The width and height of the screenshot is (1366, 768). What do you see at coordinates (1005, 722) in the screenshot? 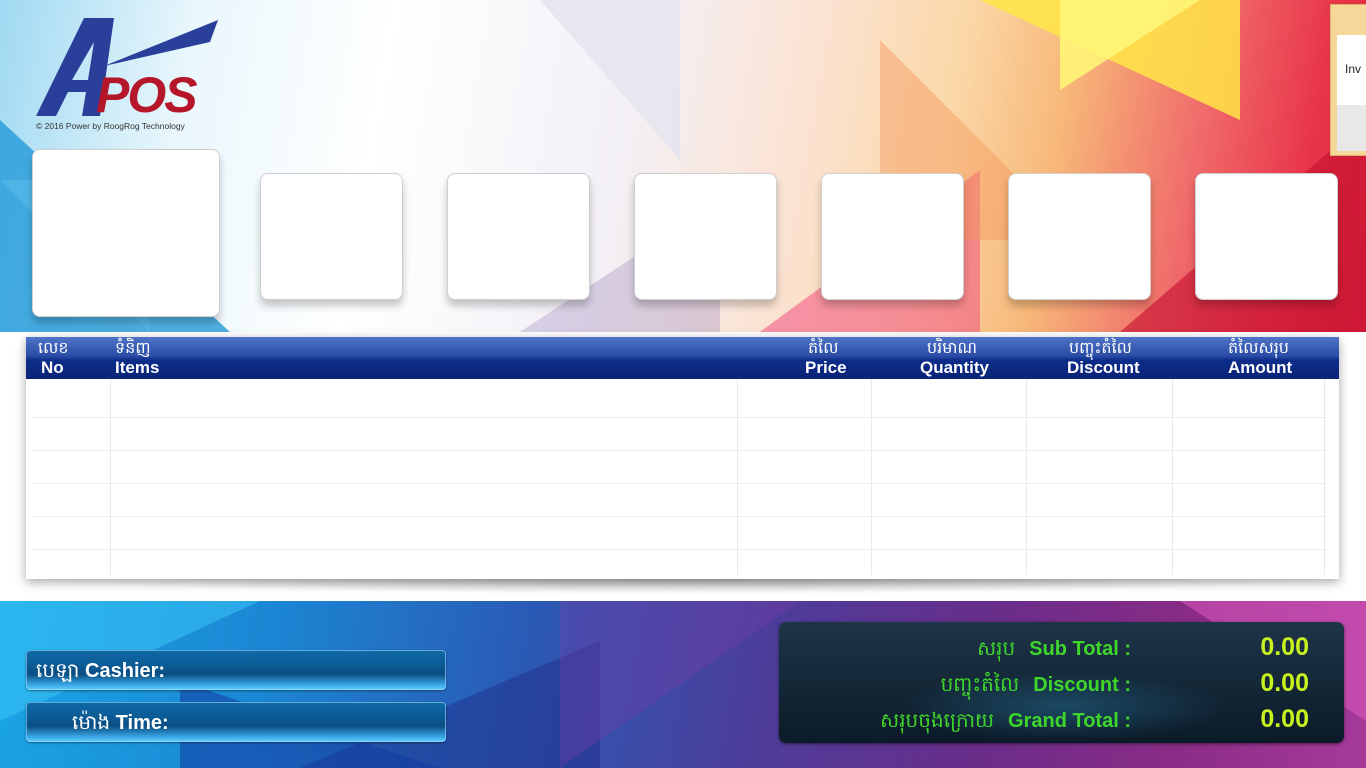
I see `grand-total-label: សរុបចុងក្រោយ Grand Total :` at bounding box center [1005, 722].